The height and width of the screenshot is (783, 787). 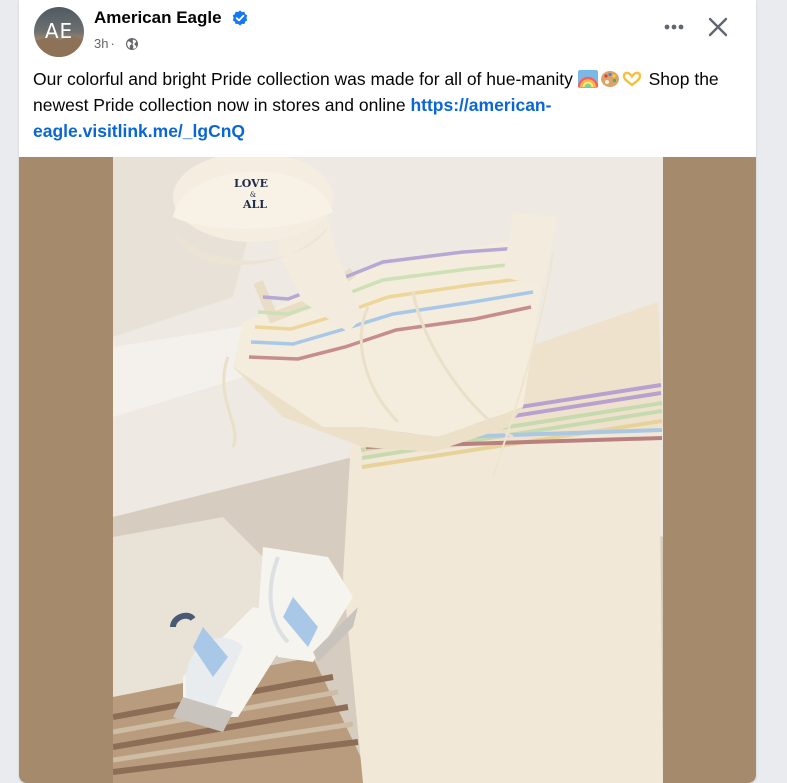 What do you see at coordinates (609, 79) in the screenshot?
I see `artist-palette-emoji-icon` at bounding box center [609, 79].